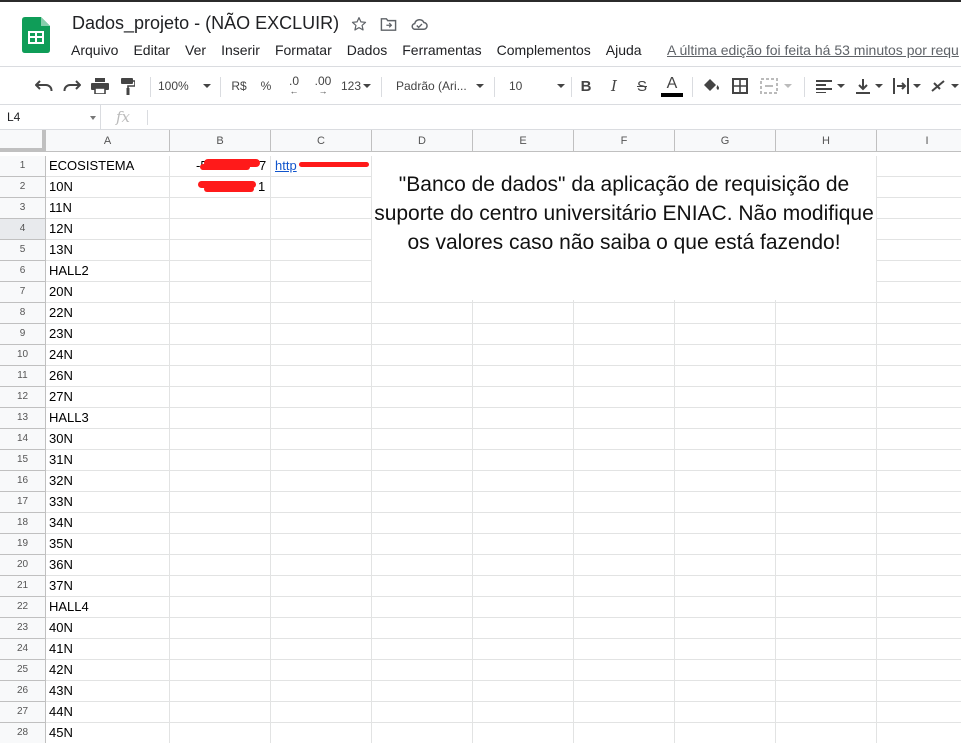 The width and height of the screenshot is (961, 743). Describe the element at coordinates (523, 607) in the screenshot. I see `cell-e22` at that location.